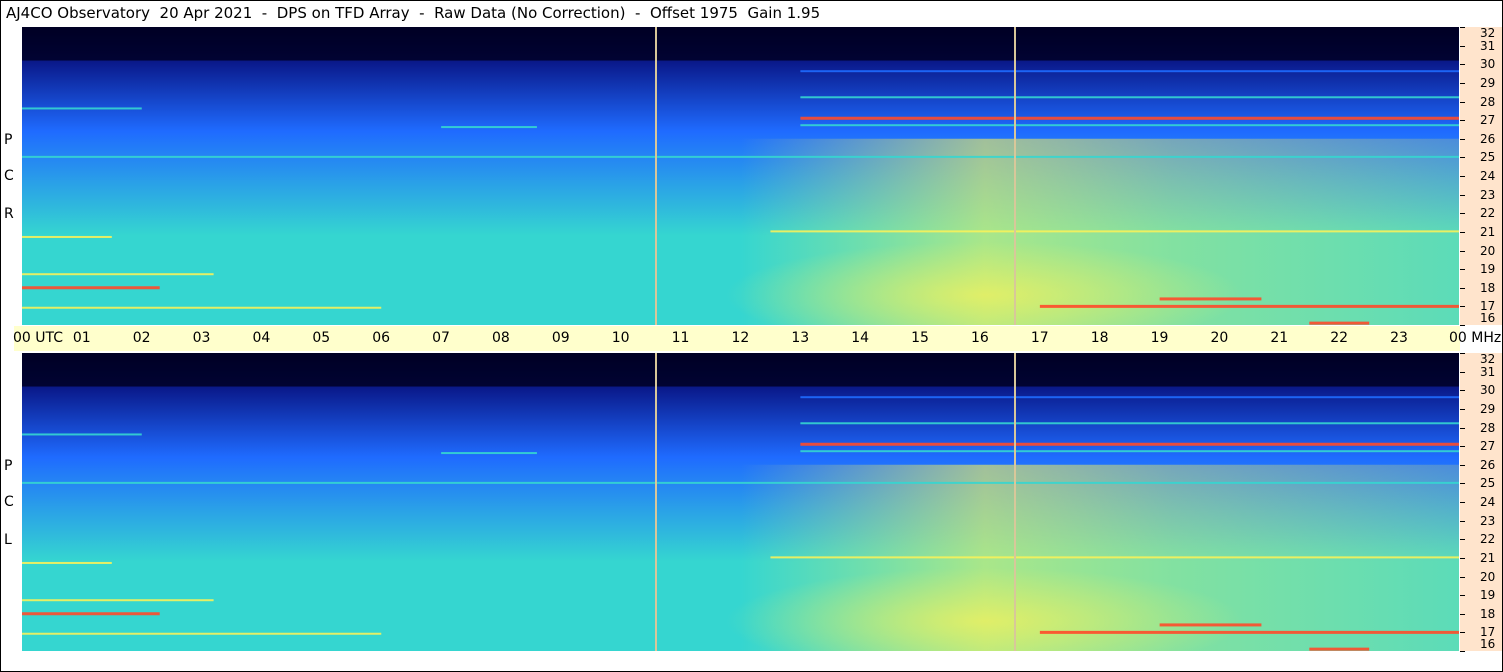  What do you see at coordinates (8, 540) in the screenshot?
I see `pol-letter: L` at bounding box center [8, 540].